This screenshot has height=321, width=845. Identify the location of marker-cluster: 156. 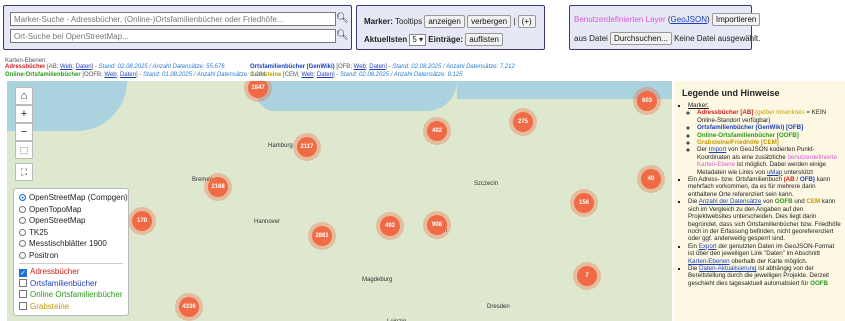
(584, 203).